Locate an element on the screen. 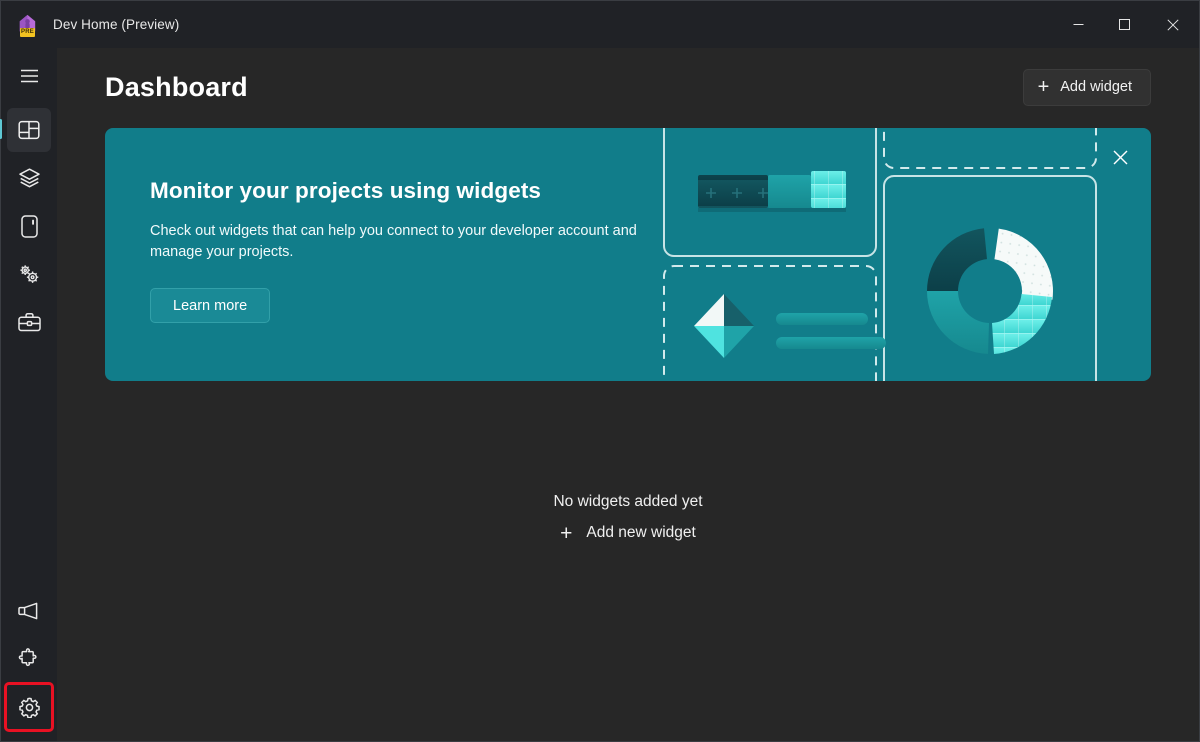 The image size is (1200, 742). sidebar-item-feedback is located at coordinates (29, 611).